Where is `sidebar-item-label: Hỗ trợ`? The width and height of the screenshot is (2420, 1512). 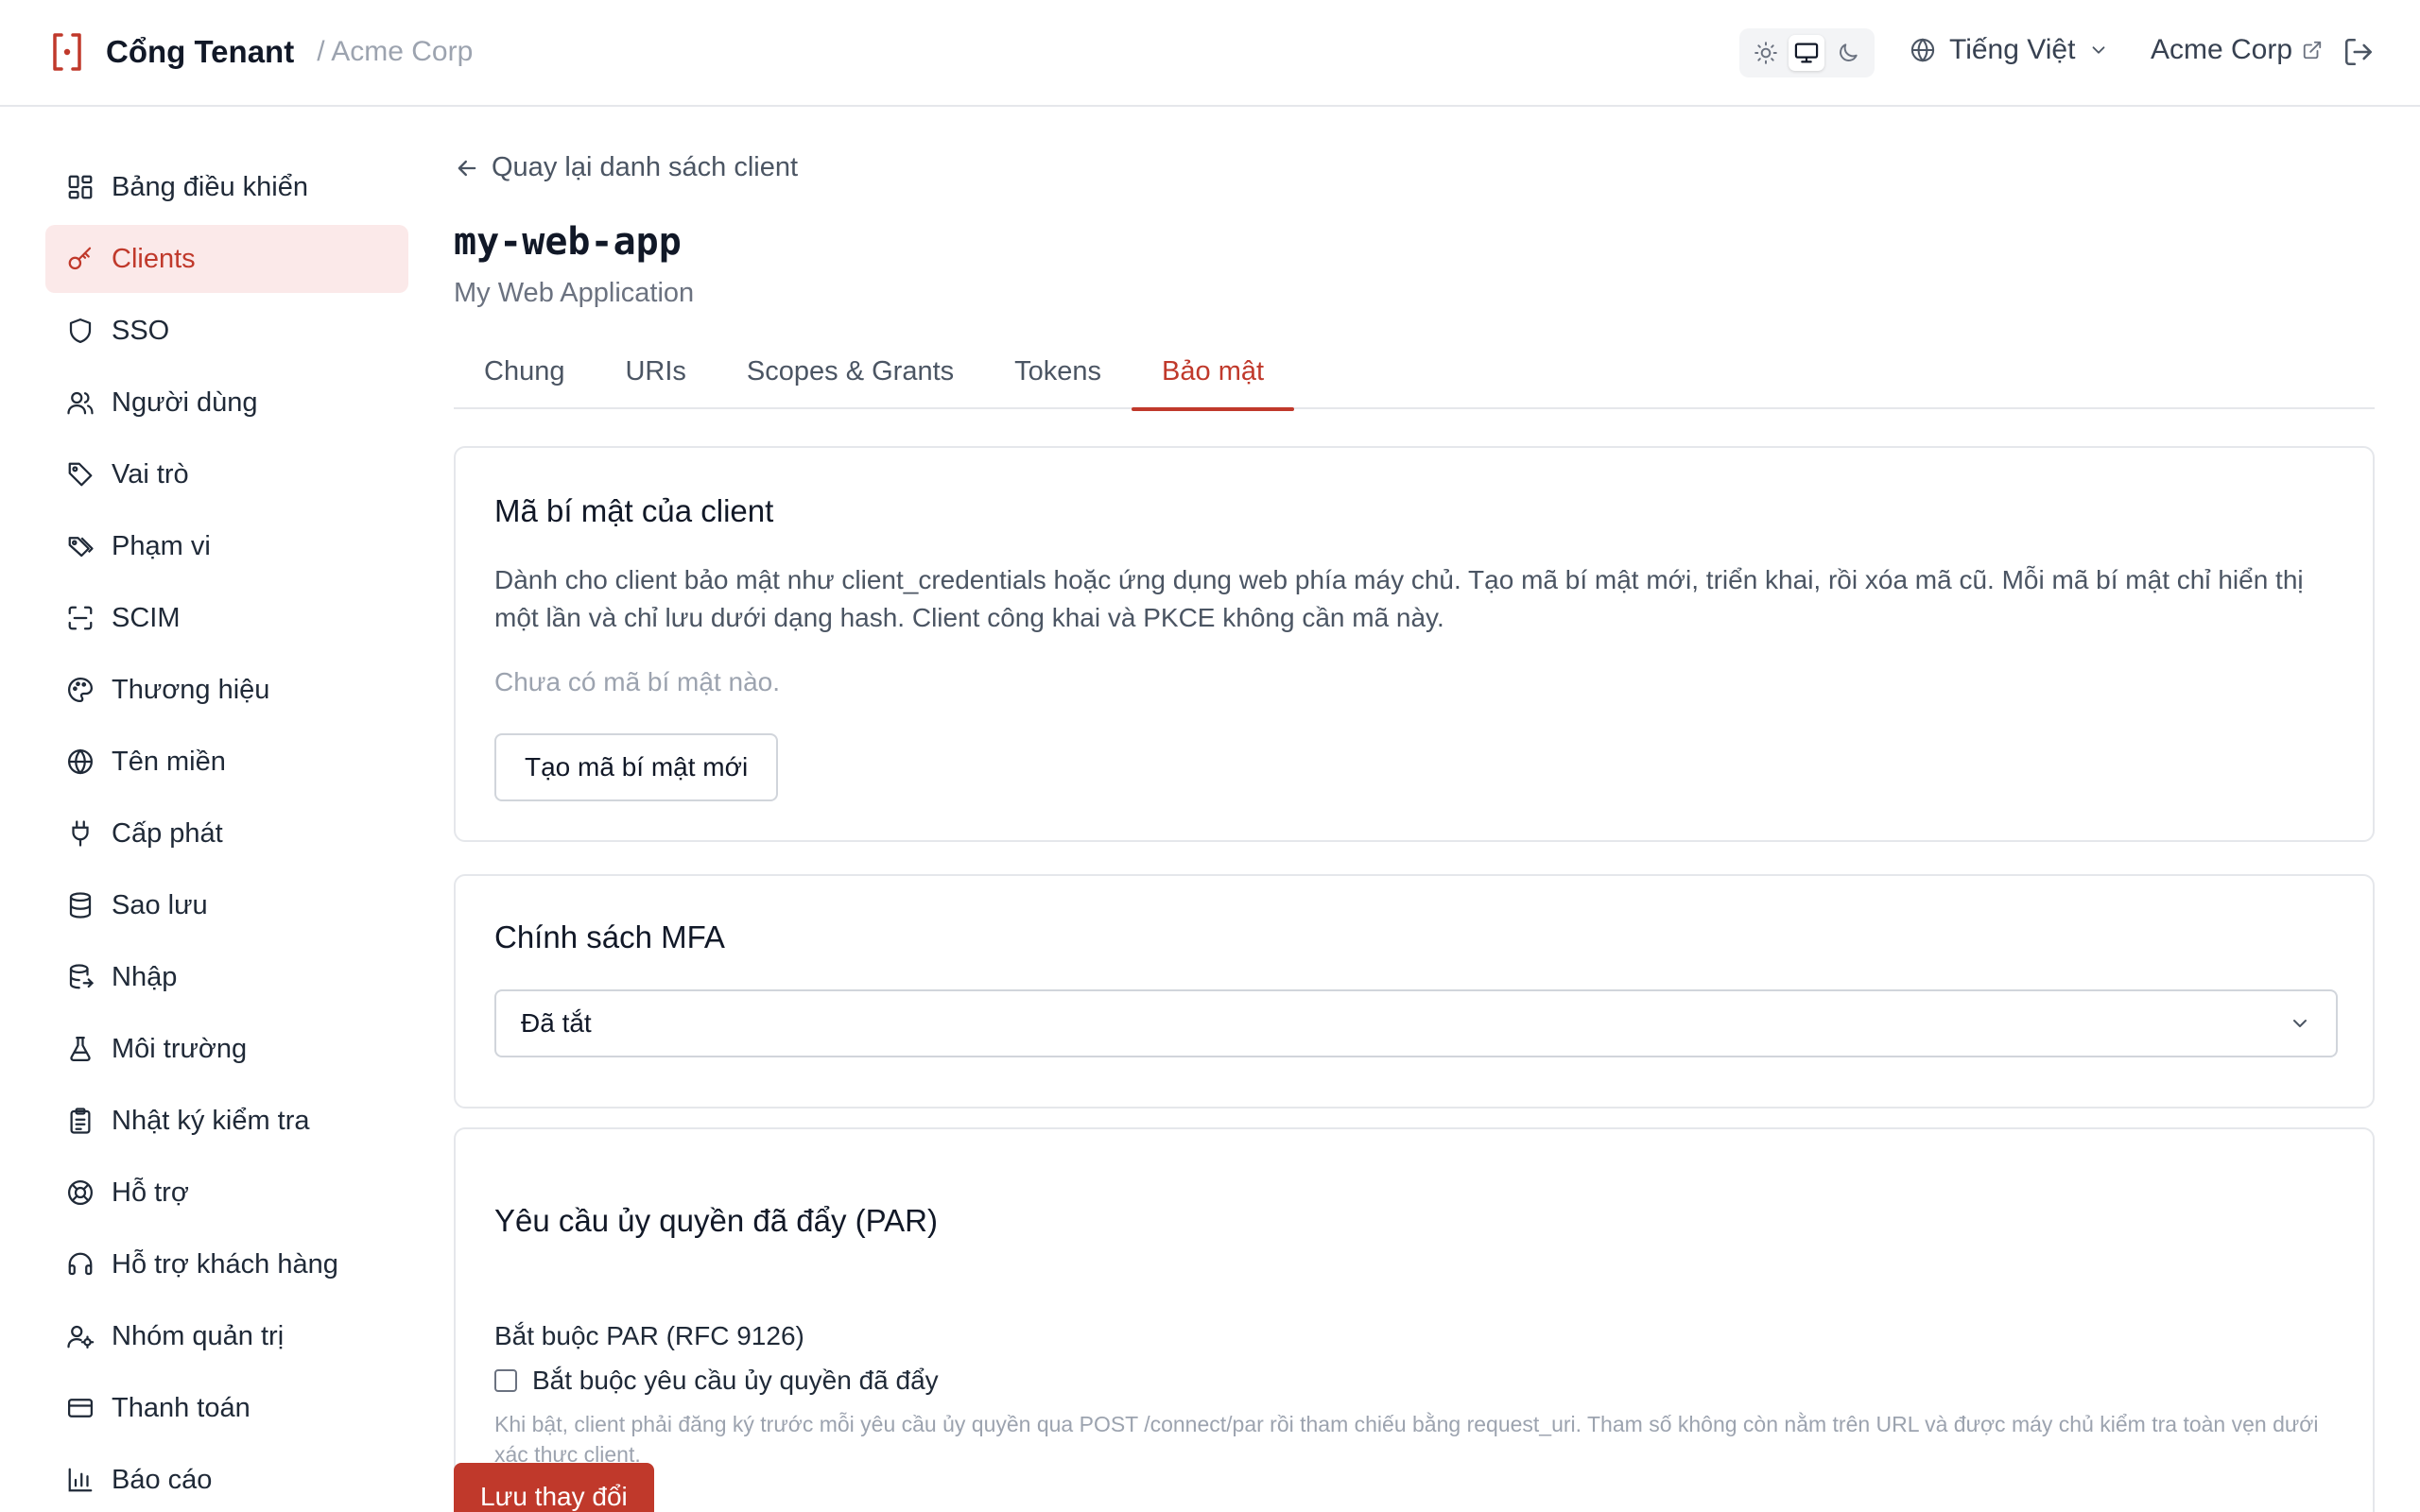
sidebar-item-label: Hỗ trợ is located at coordinates (150, 1192).